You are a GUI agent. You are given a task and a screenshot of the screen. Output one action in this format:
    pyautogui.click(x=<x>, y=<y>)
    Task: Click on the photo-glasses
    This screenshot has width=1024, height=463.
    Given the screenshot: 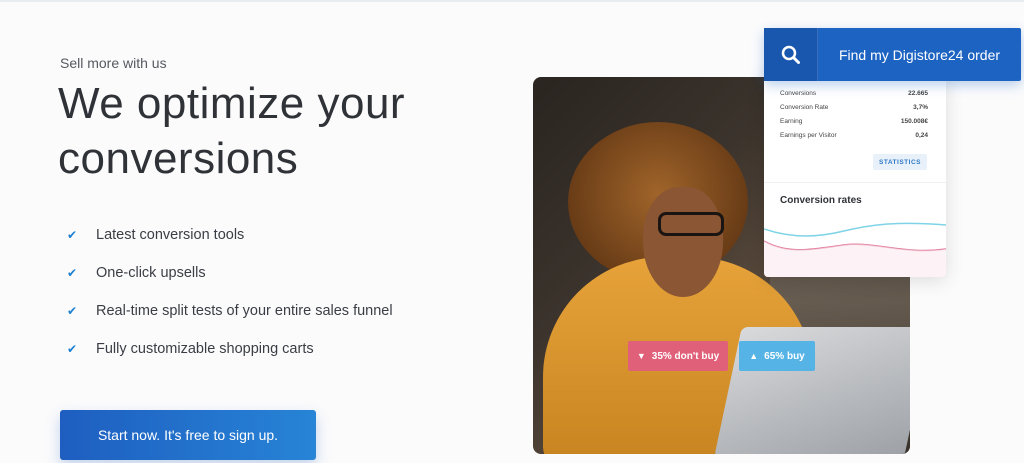 What is the action you would take?
    pyautogui.click(x=691, y=224)
    